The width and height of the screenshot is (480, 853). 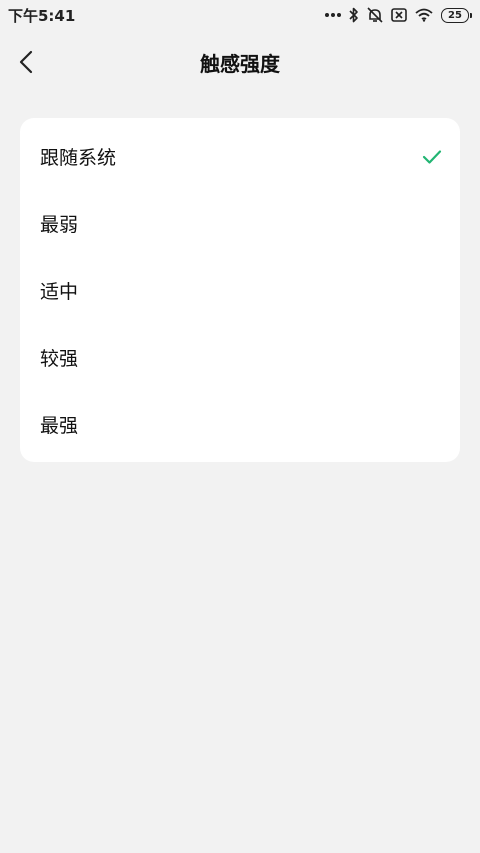 I want to click on option-label: 最弱, so click(x=59, y=225).